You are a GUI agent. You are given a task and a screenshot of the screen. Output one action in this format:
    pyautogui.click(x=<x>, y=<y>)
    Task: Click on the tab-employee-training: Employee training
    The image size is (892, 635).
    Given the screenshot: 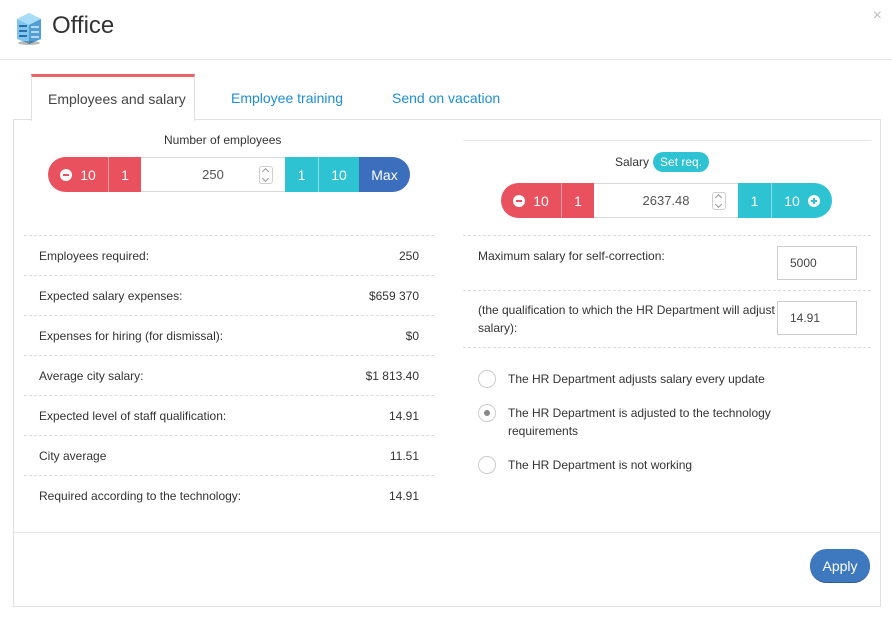 What is the action you would take?
    pyautogui.click(x=287, y=97)
    